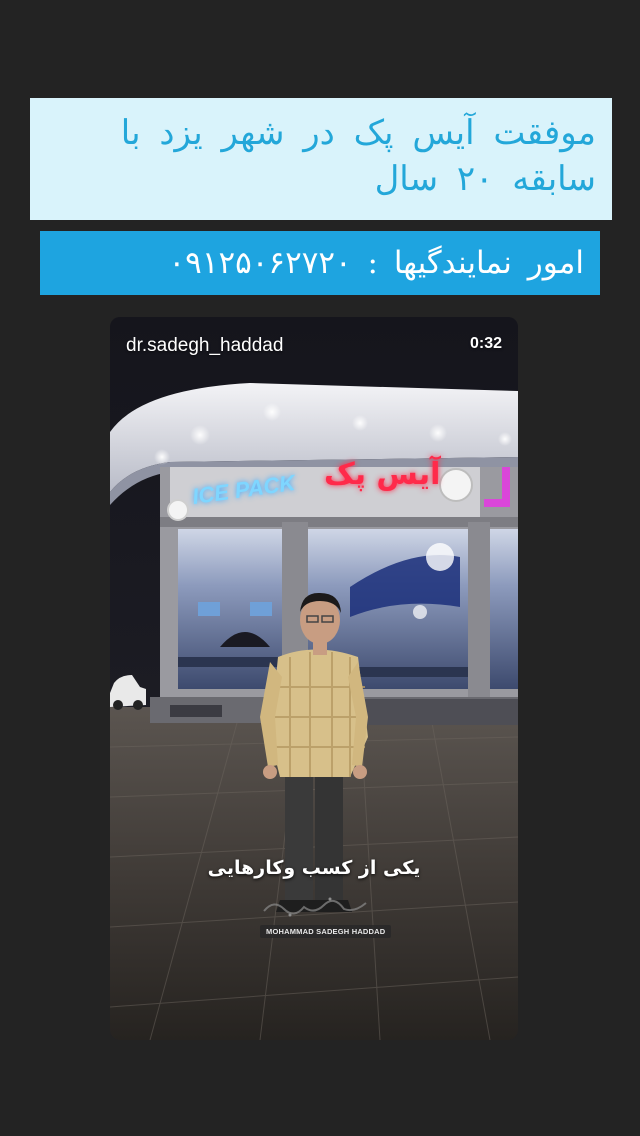 The image size is (640, 1136). I want to click on watermark-label: MOHAMMAD SADEGH HADDAD, so click(326, 931).